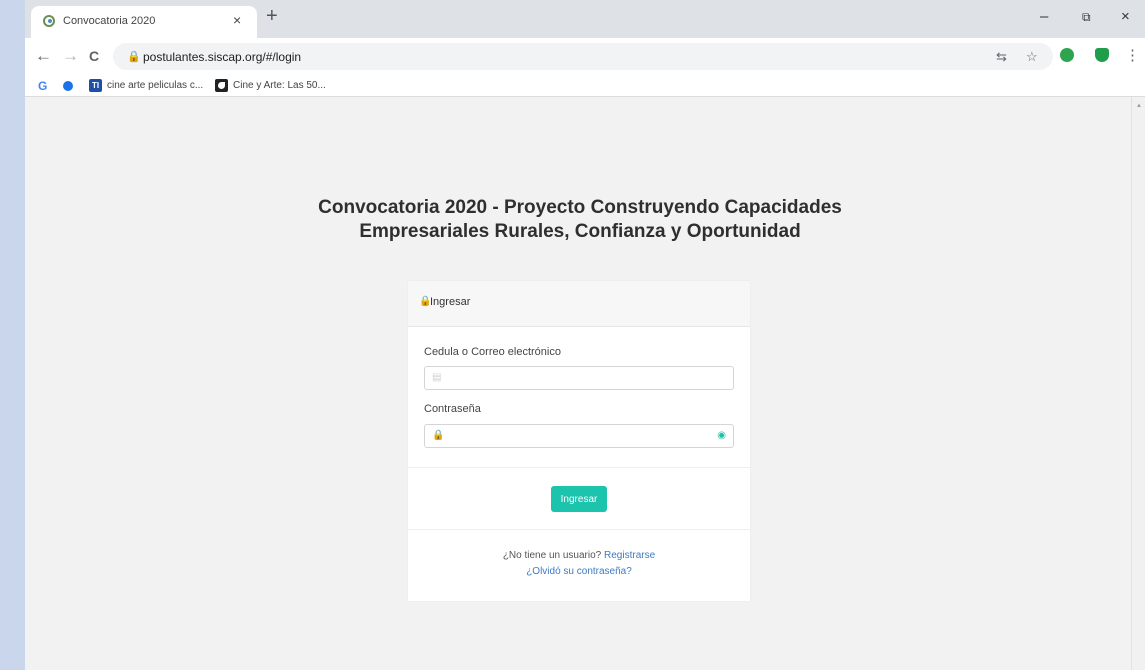  What do you see at coordinates (1044, 16) in the screenshot?
I see `minimize-icon: –` at bounding box center [1044, 16].